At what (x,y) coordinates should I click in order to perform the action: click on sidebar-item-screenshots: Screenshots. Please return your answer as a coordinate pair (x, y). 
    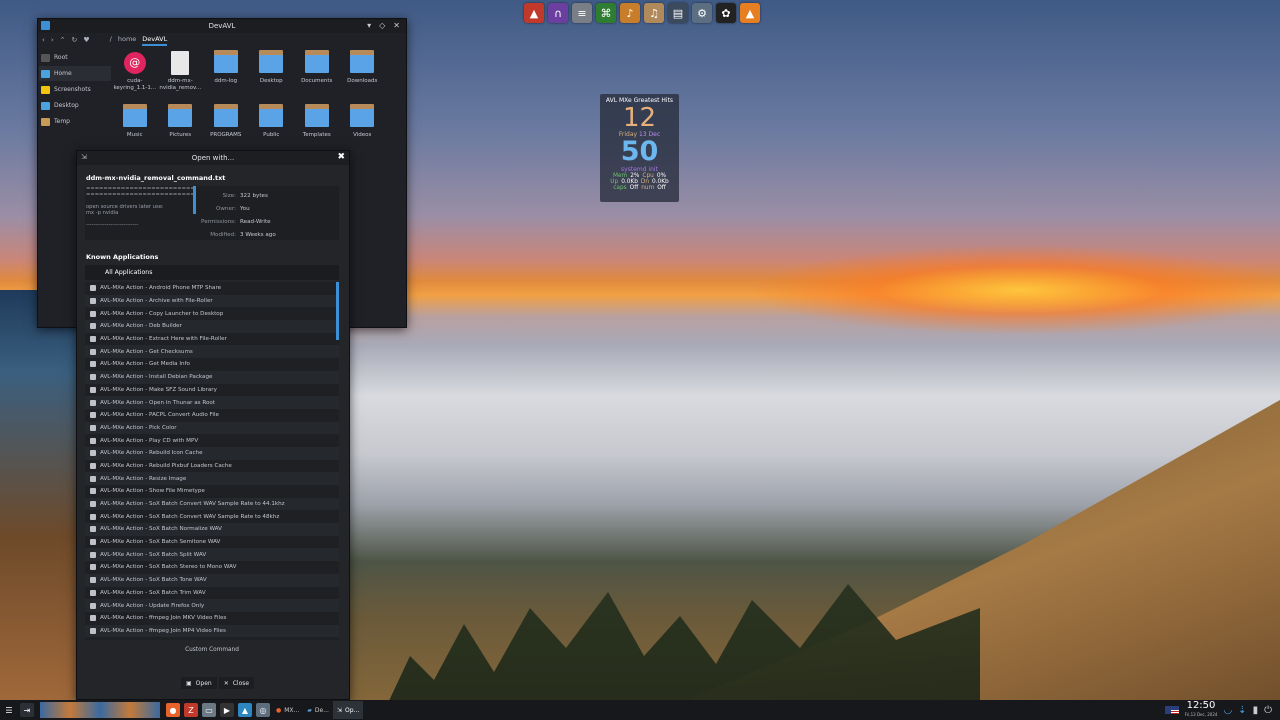
    Looking at the image, I should click on (75, 89).